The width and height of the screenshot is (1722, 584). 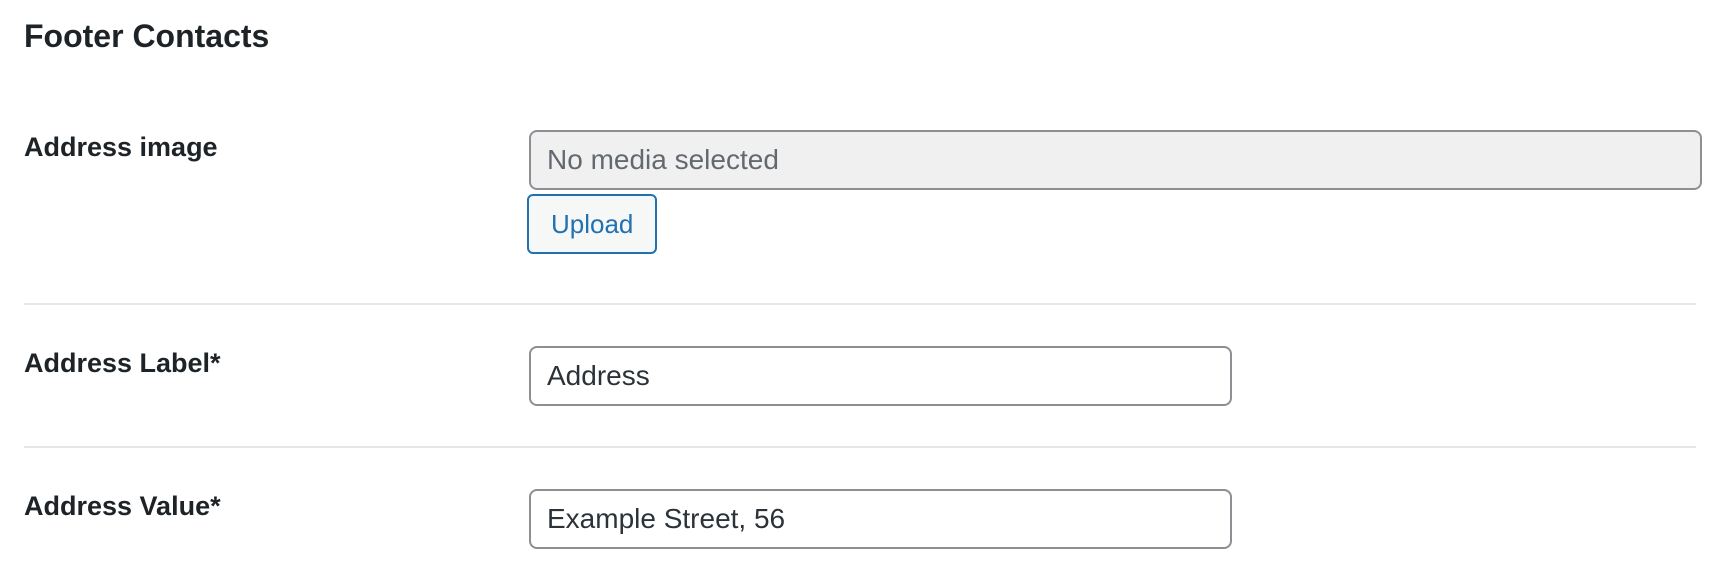 I want to click on address-image-label: Address image, so click(x=121, y=147).